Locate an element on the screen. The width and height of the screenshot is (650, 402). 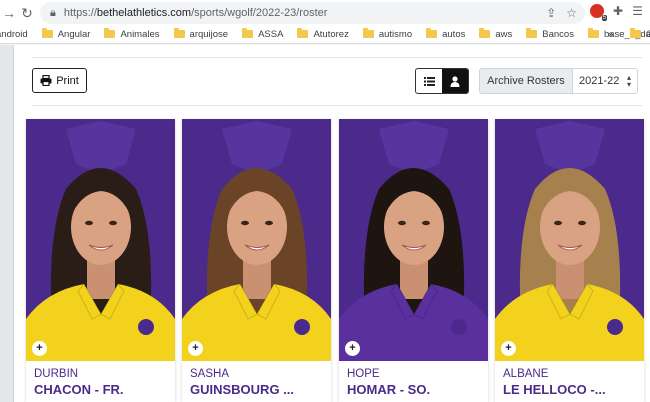
person-icon is located at coordinates (455, 81).